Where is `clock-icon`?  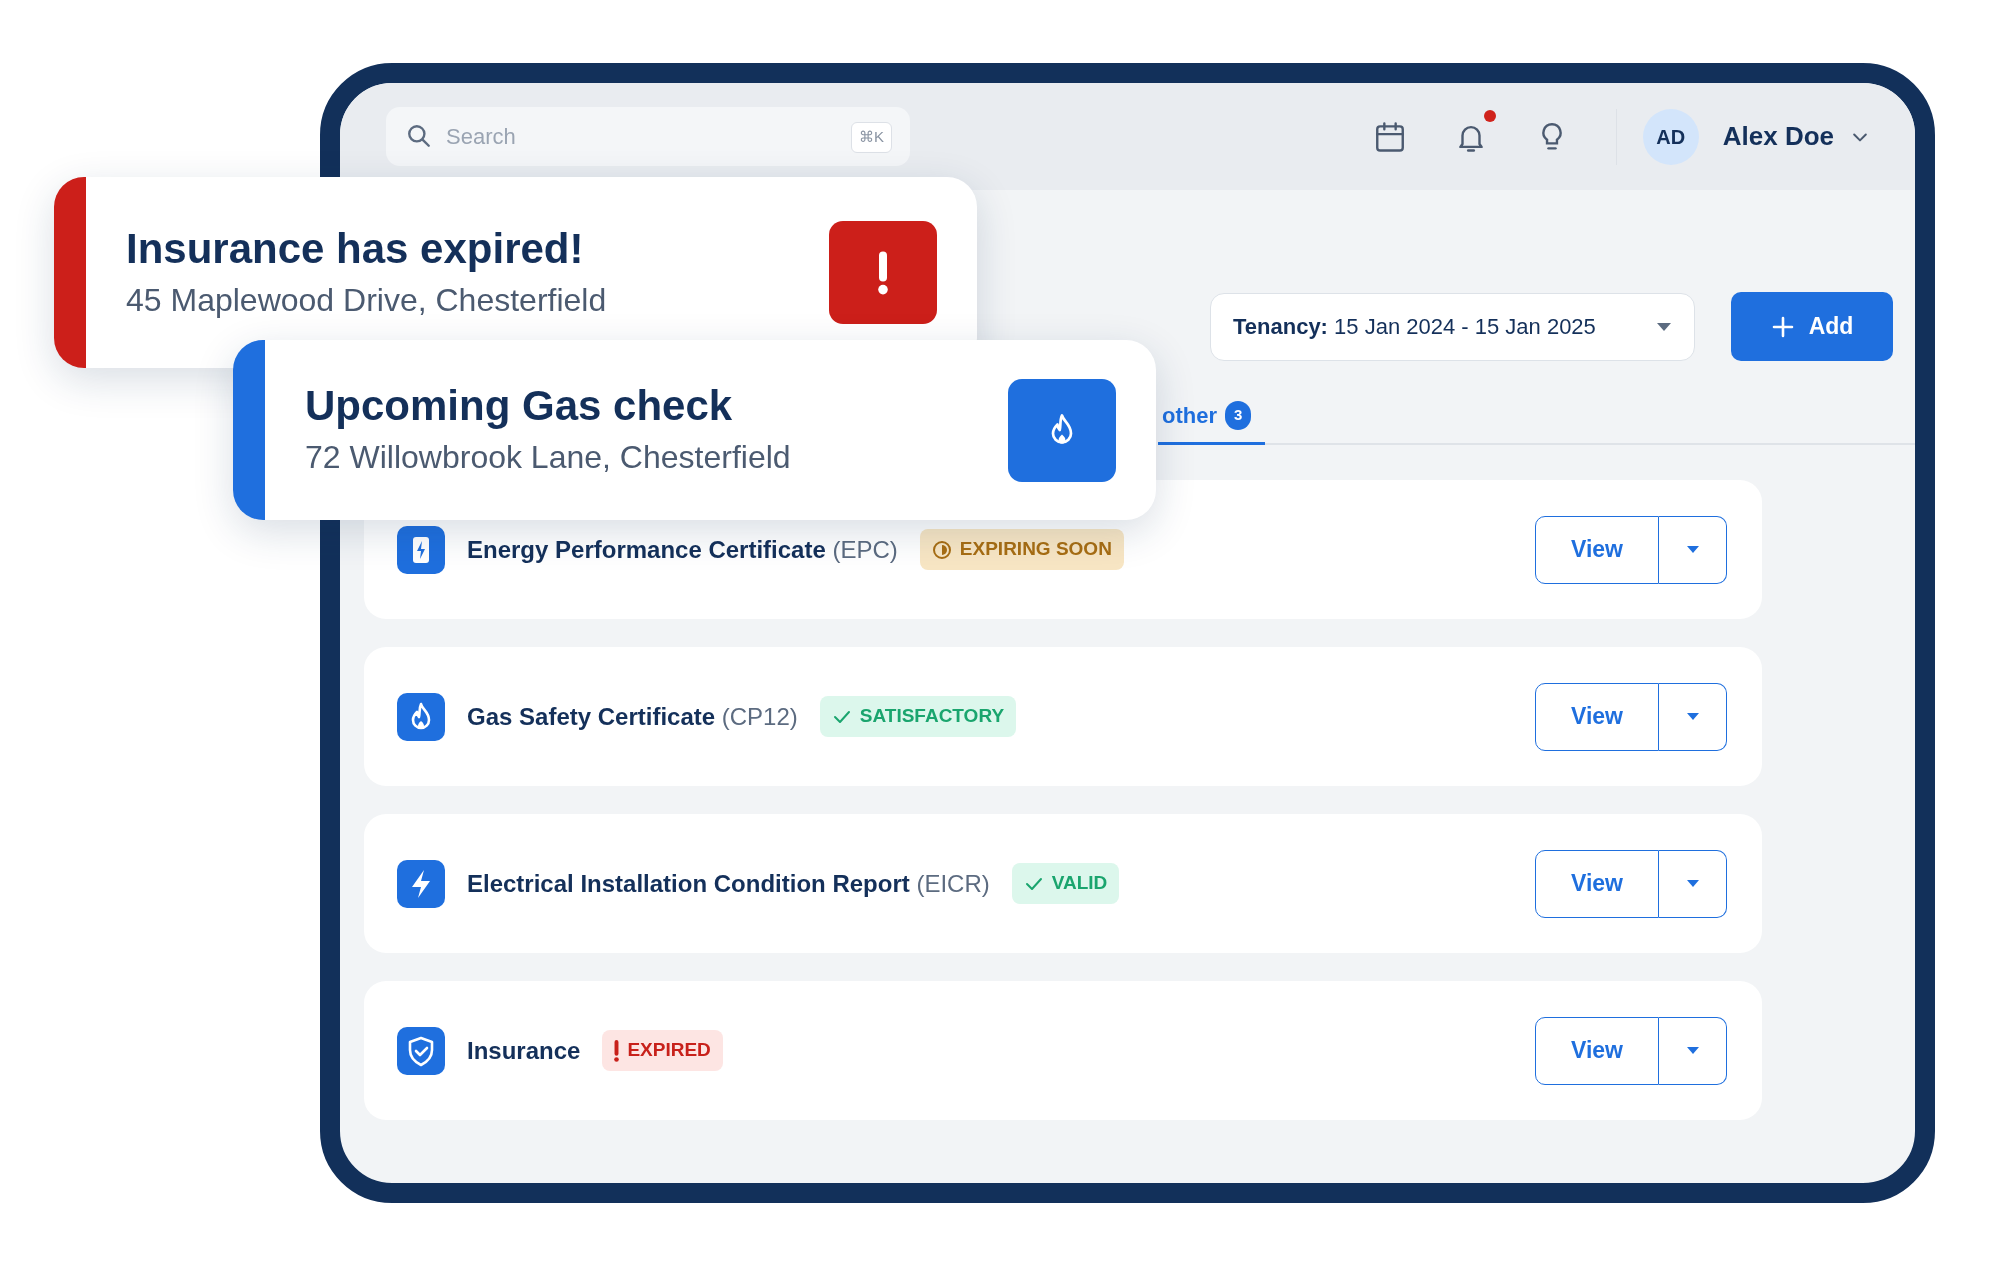
clock-icon is located at coordinates (941, 549).